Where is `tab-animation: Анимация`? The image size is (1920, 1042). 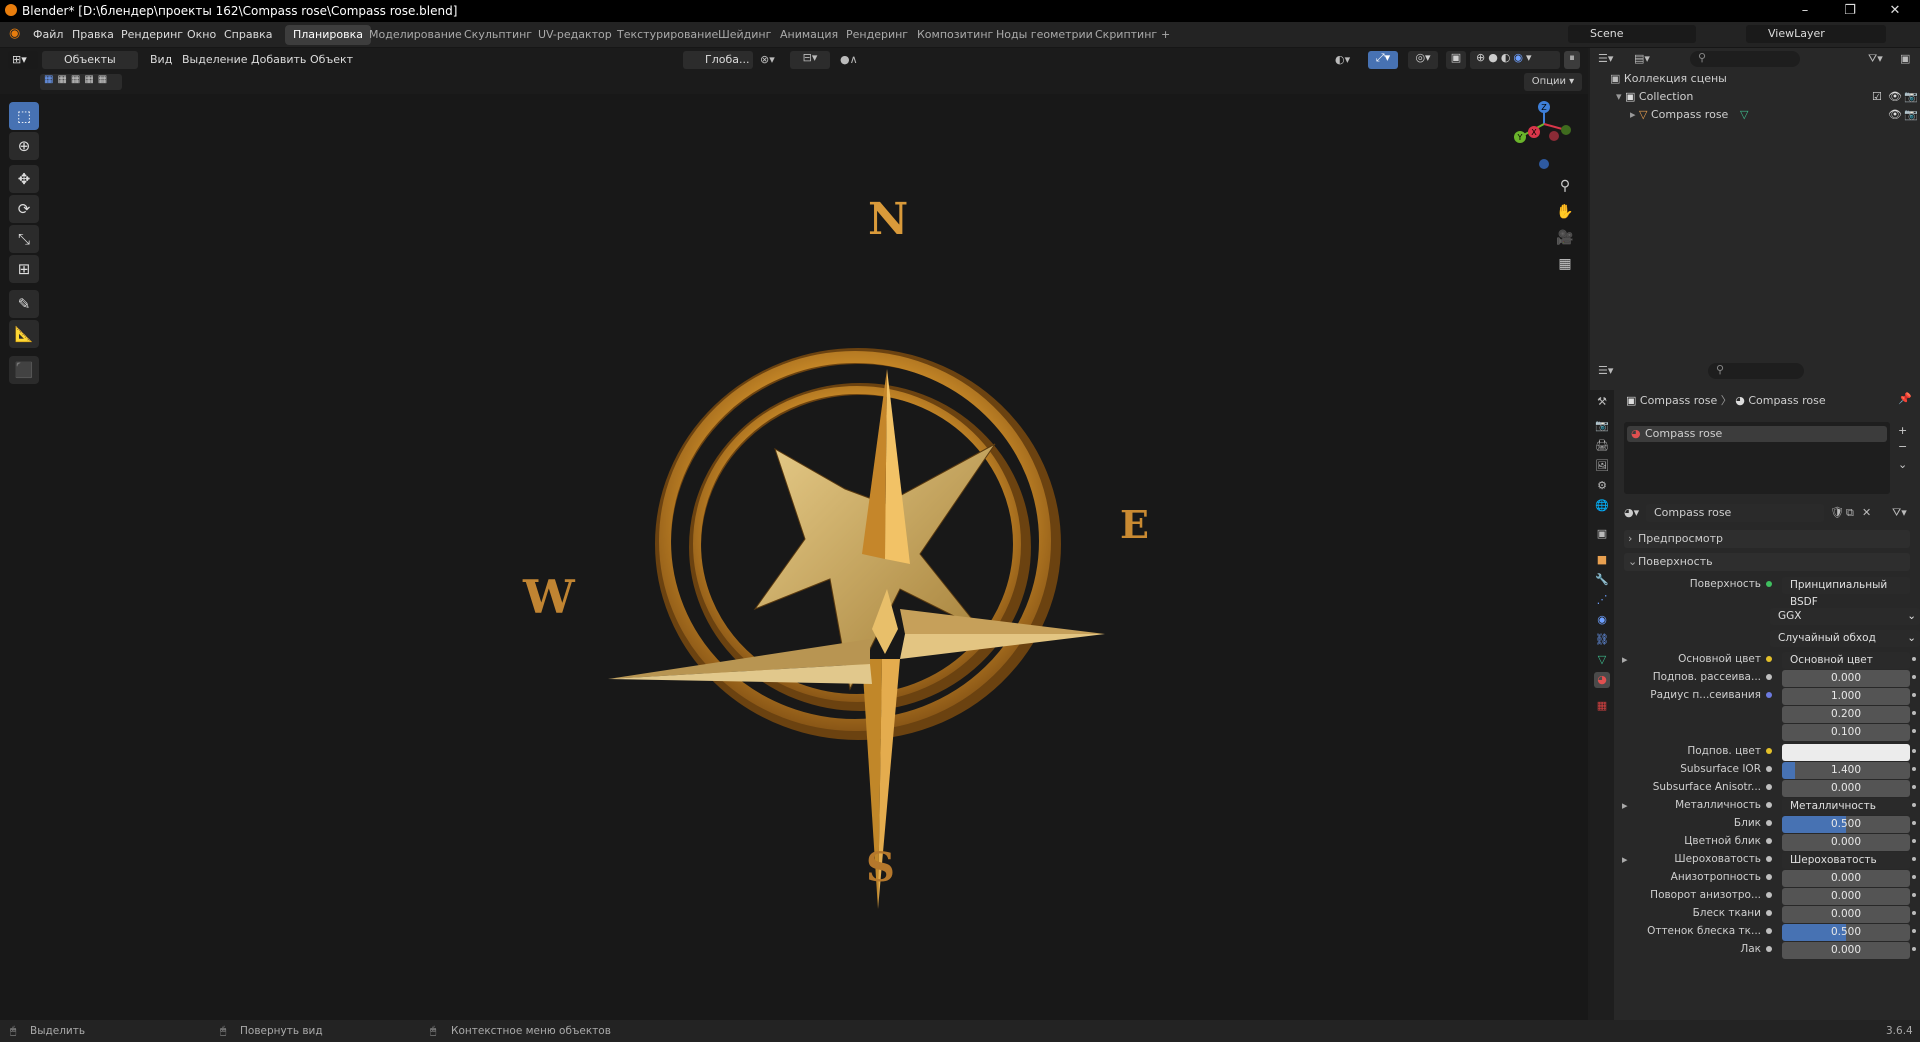 tab-animation: Анимация is located at coordinates (809, 35).